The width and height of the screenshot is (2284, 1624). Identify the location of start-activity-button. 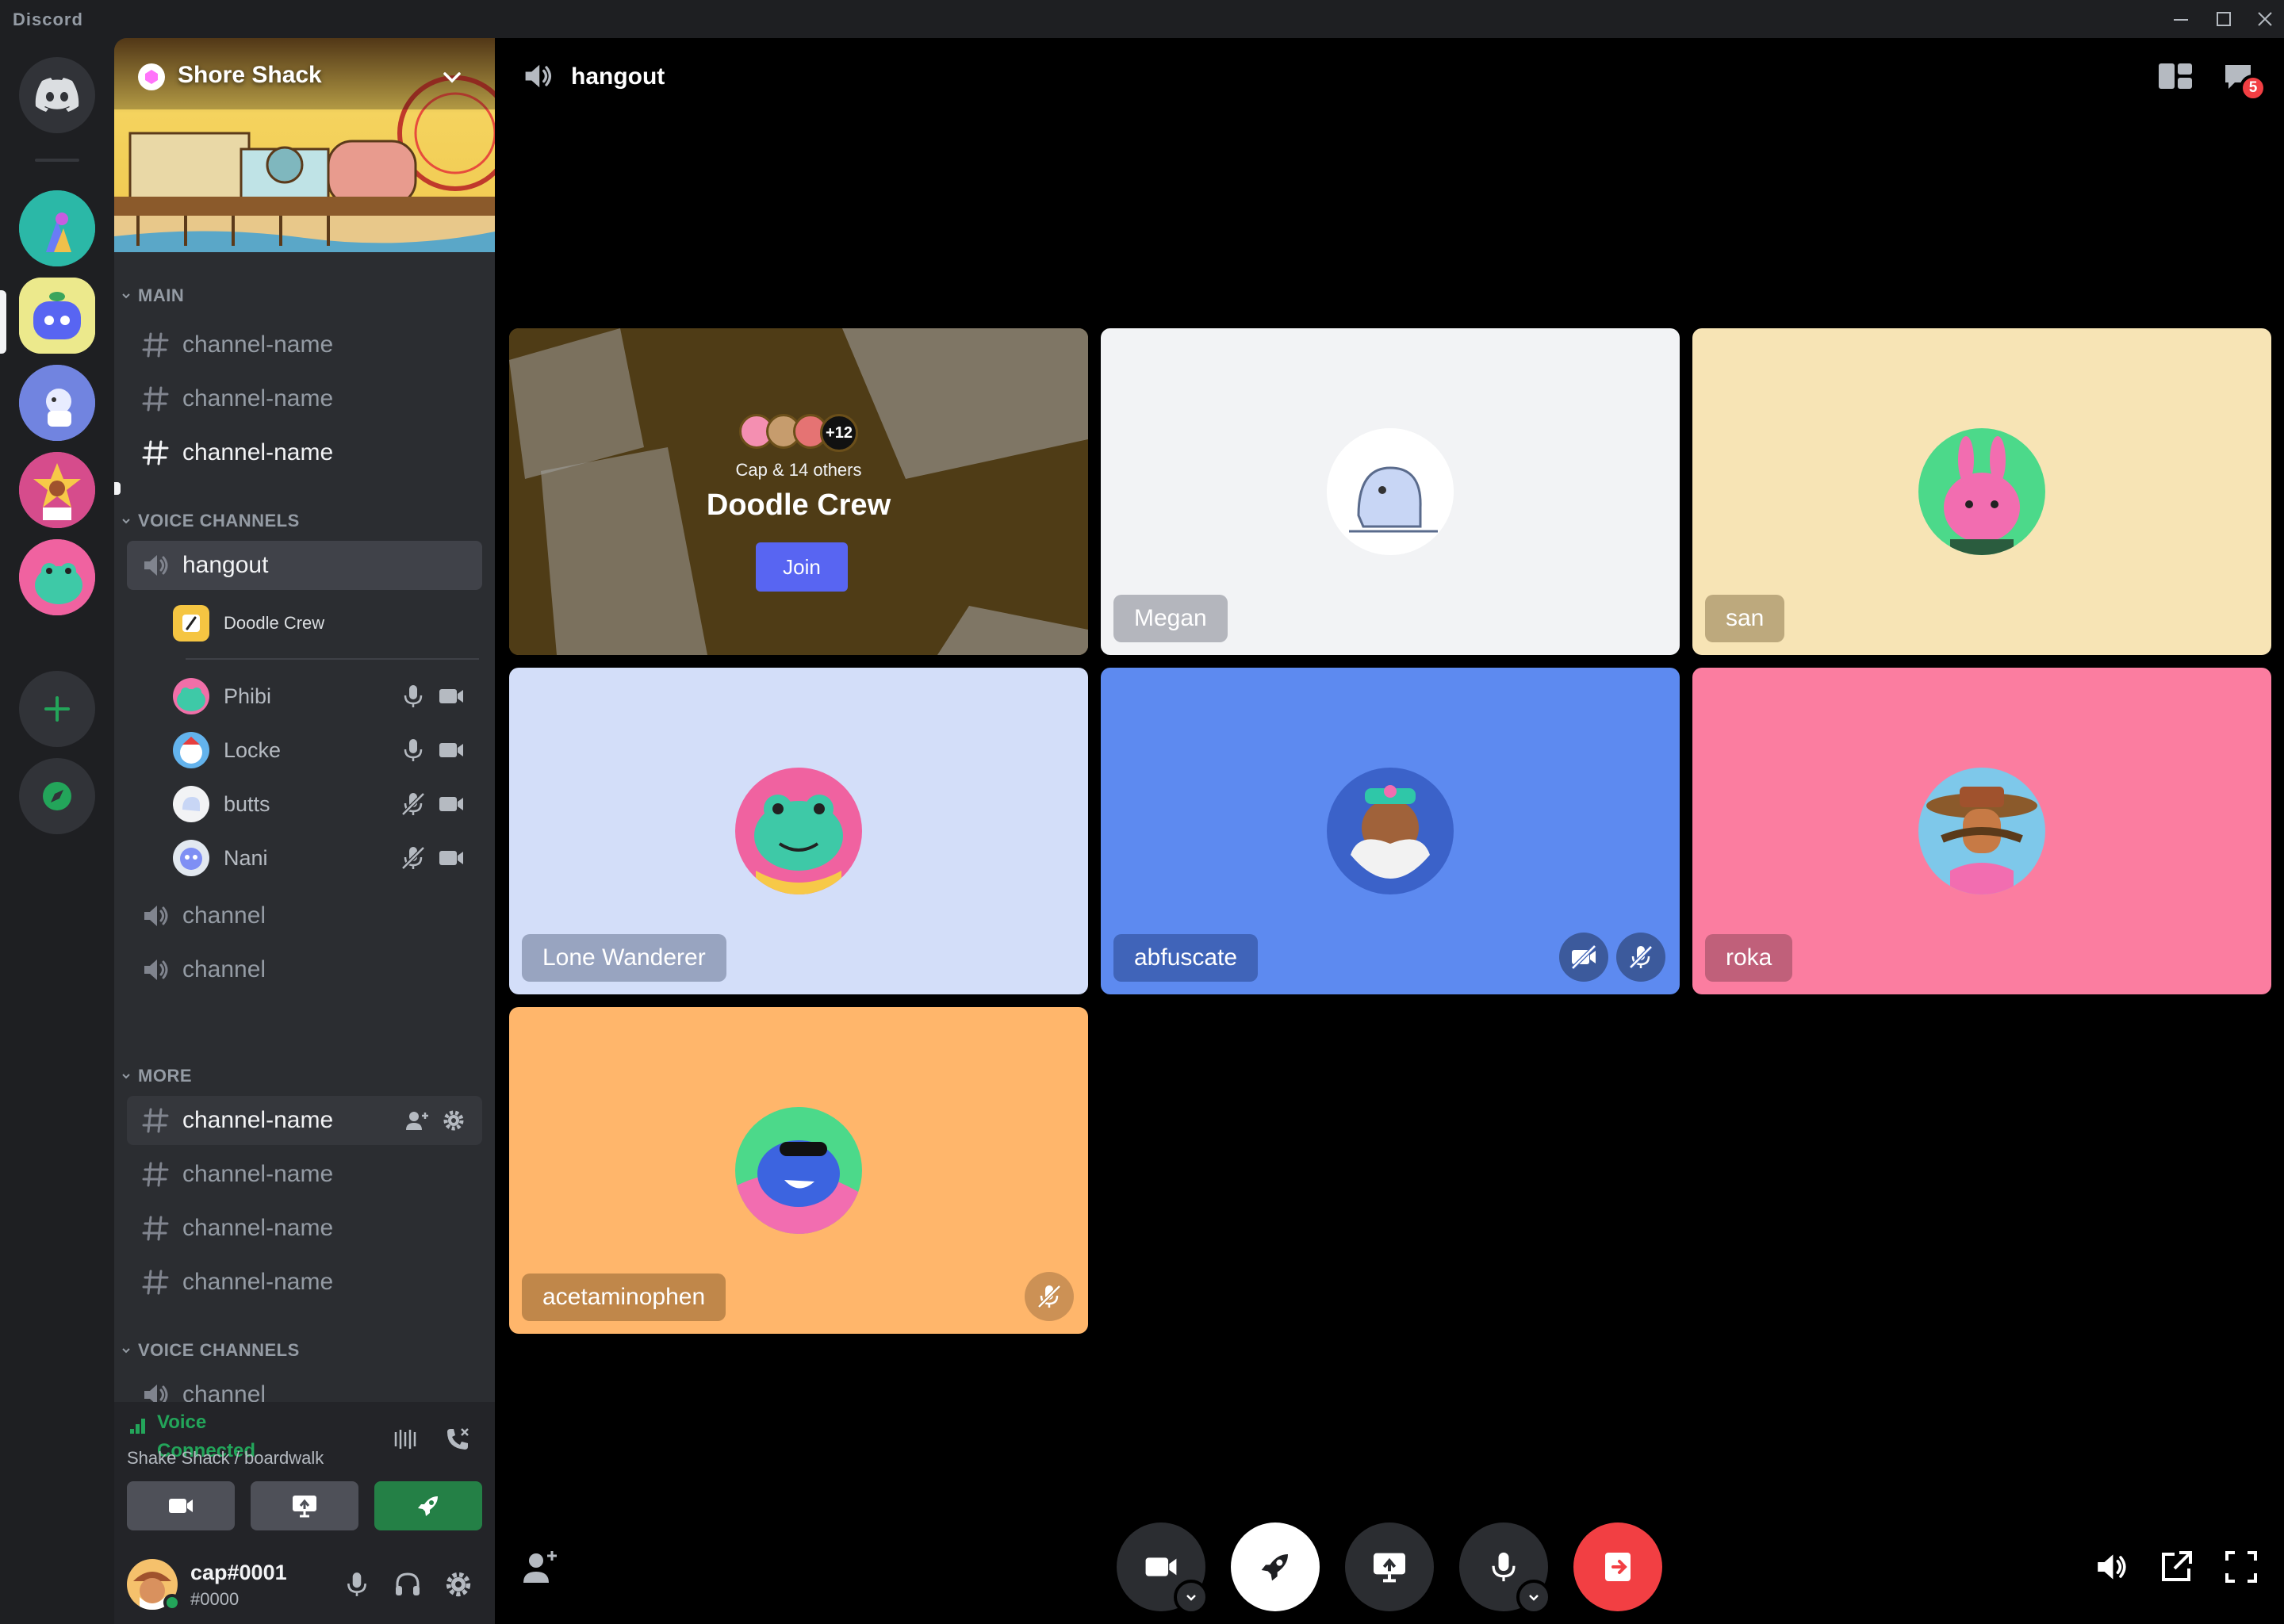
(1275, 1566).